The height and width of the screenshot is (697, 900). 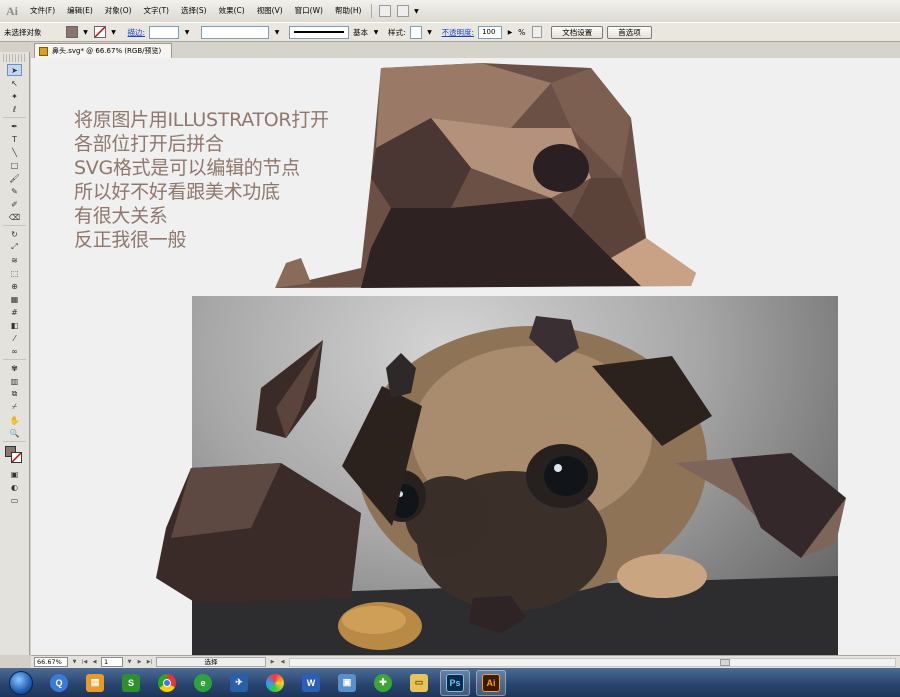 I want to click on file-explorer-green-icon: ▤, so click(x=95, y=683).